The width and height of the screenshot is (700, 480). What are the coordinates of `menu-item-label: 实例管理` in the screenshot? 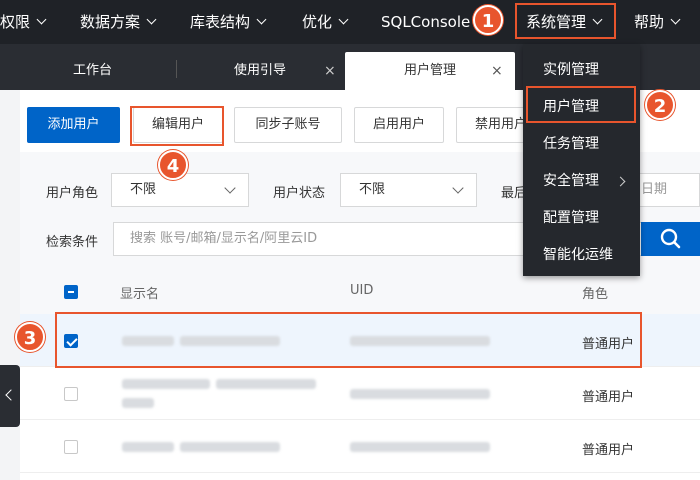 It's located at (571, 70).